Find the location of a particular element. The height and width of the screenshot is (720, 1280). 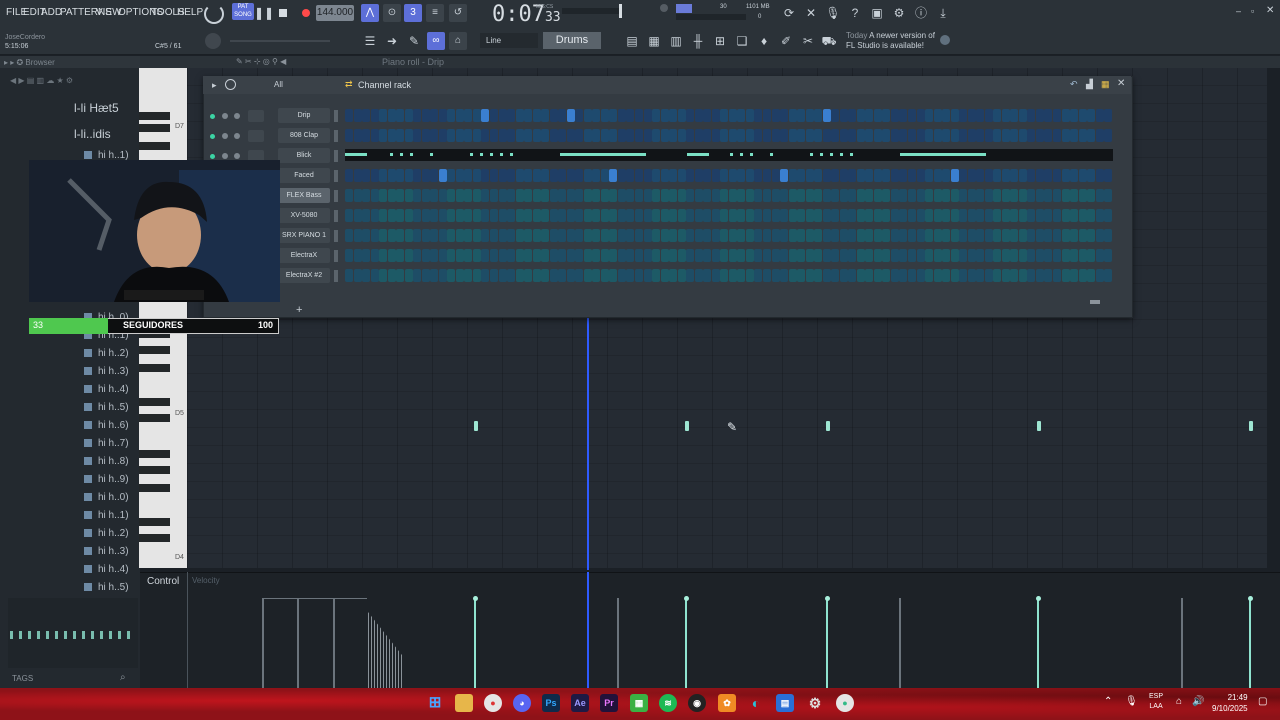

channel-pan-knob is located at coordinates (225, 116).